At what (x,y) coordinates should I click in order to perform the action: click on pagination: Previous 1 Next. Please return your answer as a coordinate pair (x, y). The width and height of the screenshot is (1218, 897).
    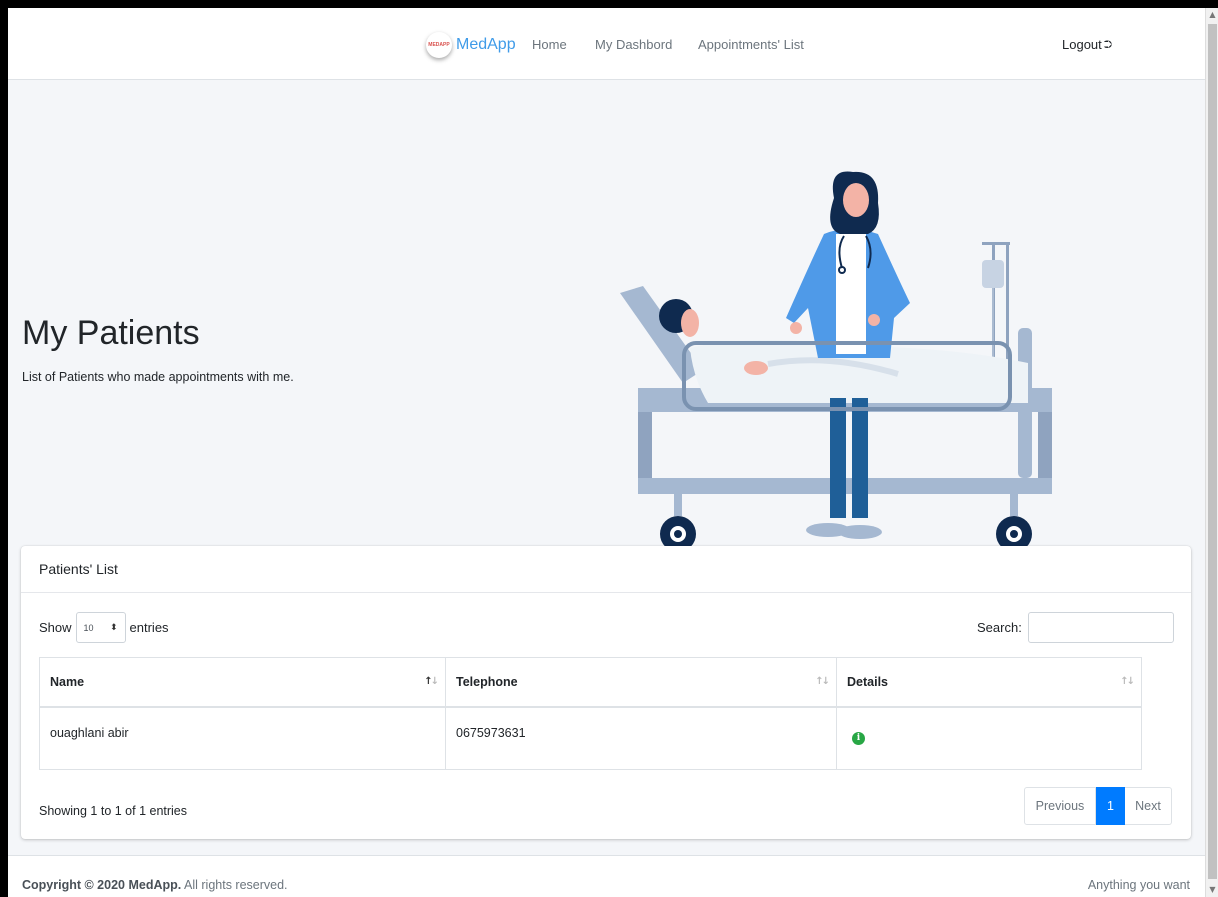
    Looking at the image, I should click on (1098, 806).